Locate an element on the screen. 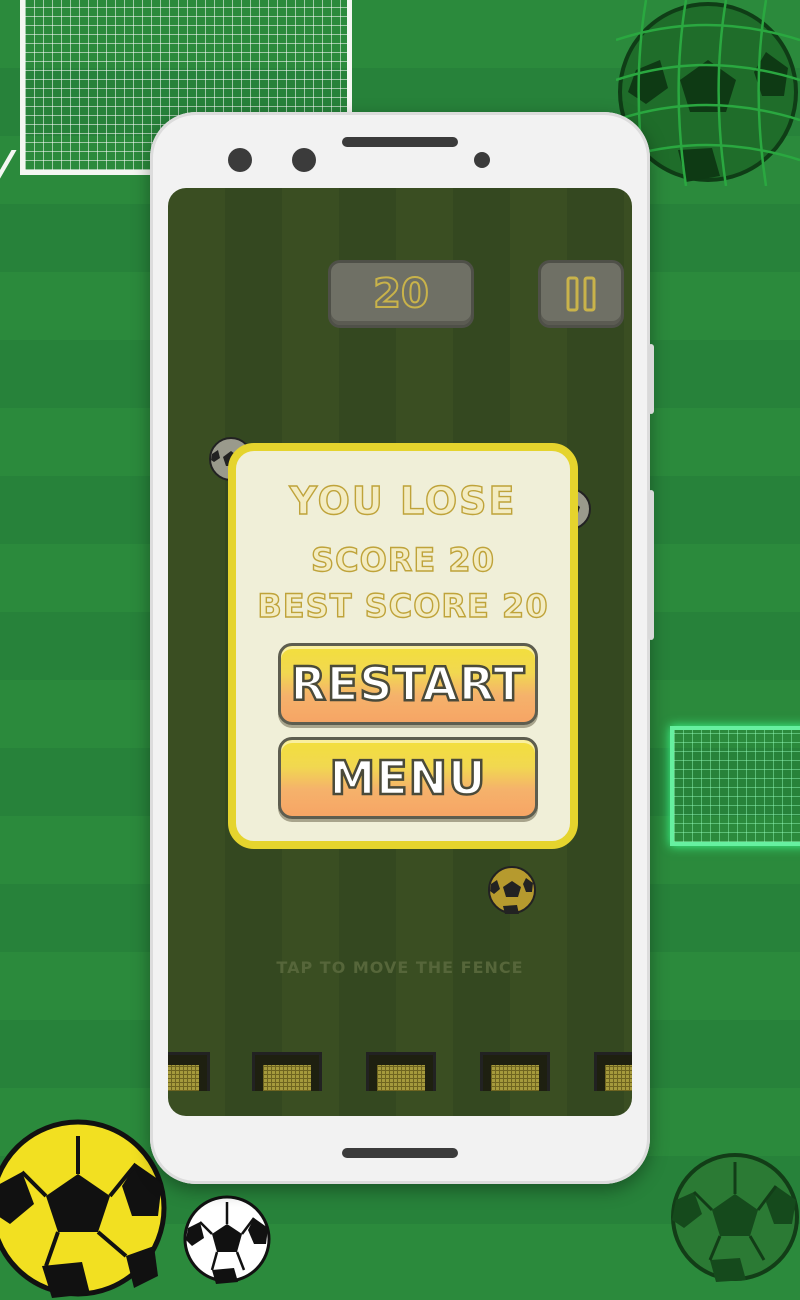 The height and width of the screenshot is (1300, 800). tap-hint-text: TAP TO MOVE THE FENCE is located at coordinates (400, 967).